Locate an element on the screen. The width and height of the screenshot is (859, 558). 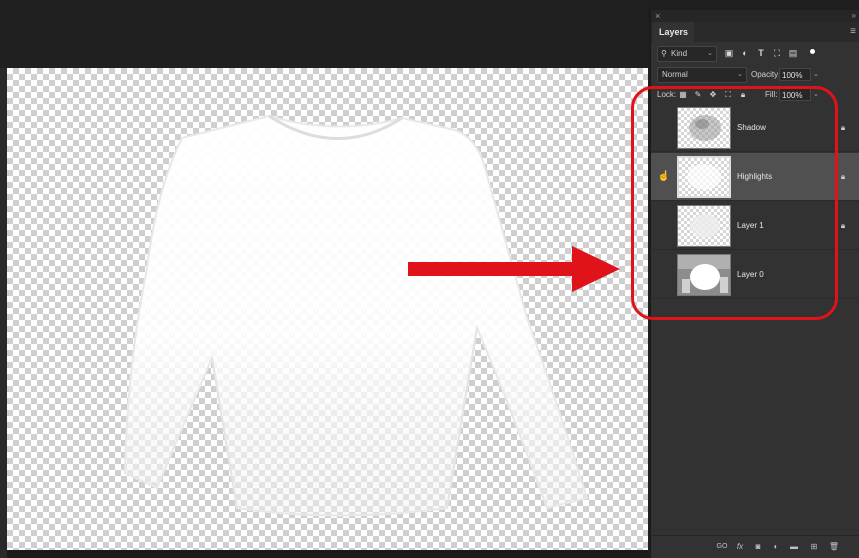
tools-edge is located at coordinates (3, 313).